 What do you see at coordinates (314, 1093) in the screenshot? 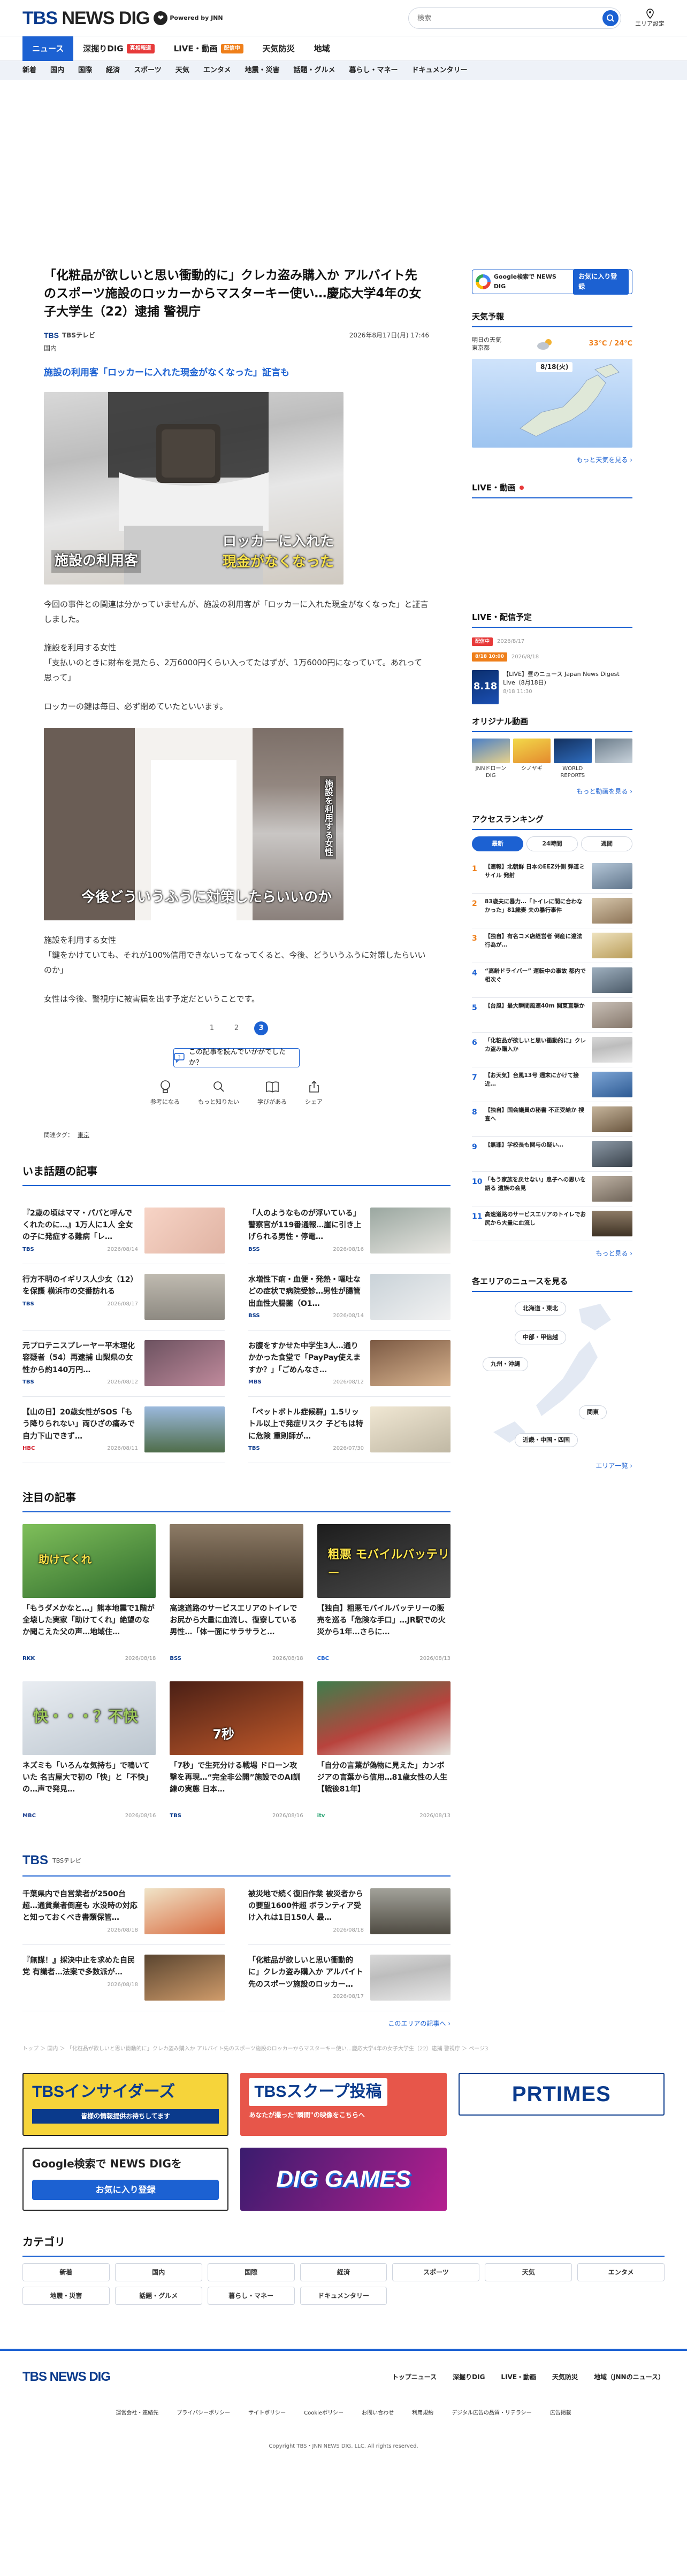
I see `share-button: シェア` at bounding box center [314, 1093].